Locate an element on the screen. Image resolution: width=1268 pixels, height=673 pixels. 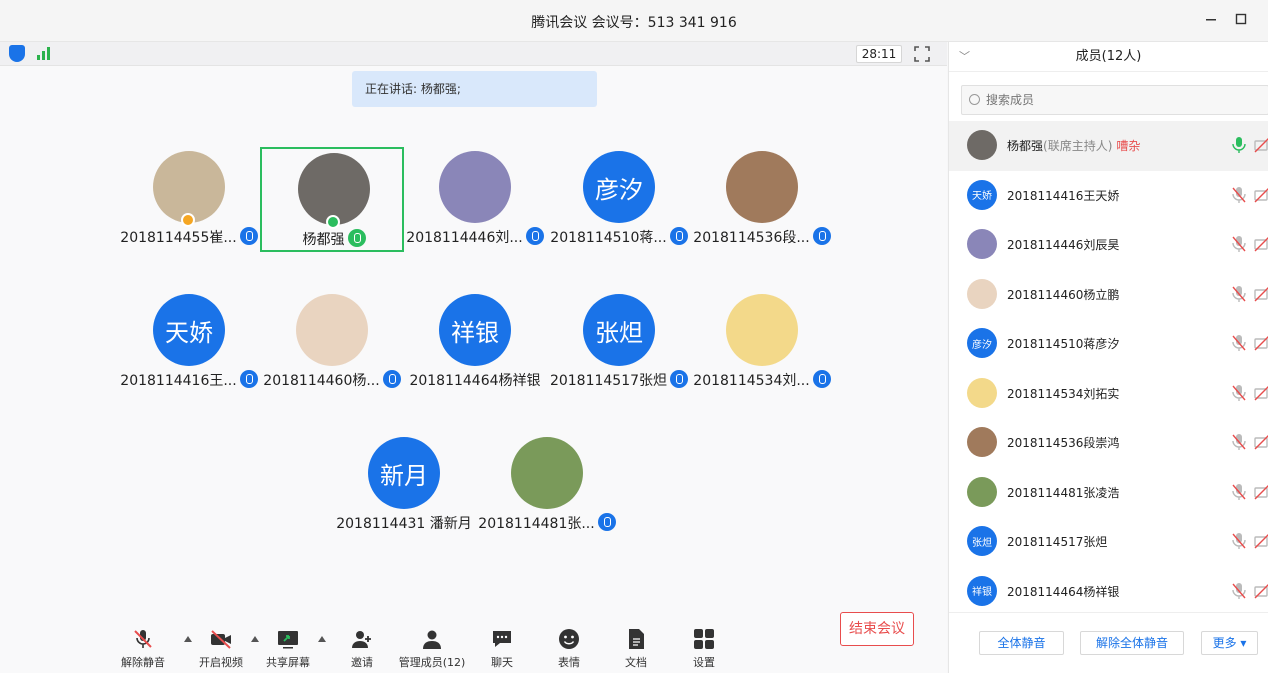
meeting-timer: 28:11 is located at coordinates (879, 54).